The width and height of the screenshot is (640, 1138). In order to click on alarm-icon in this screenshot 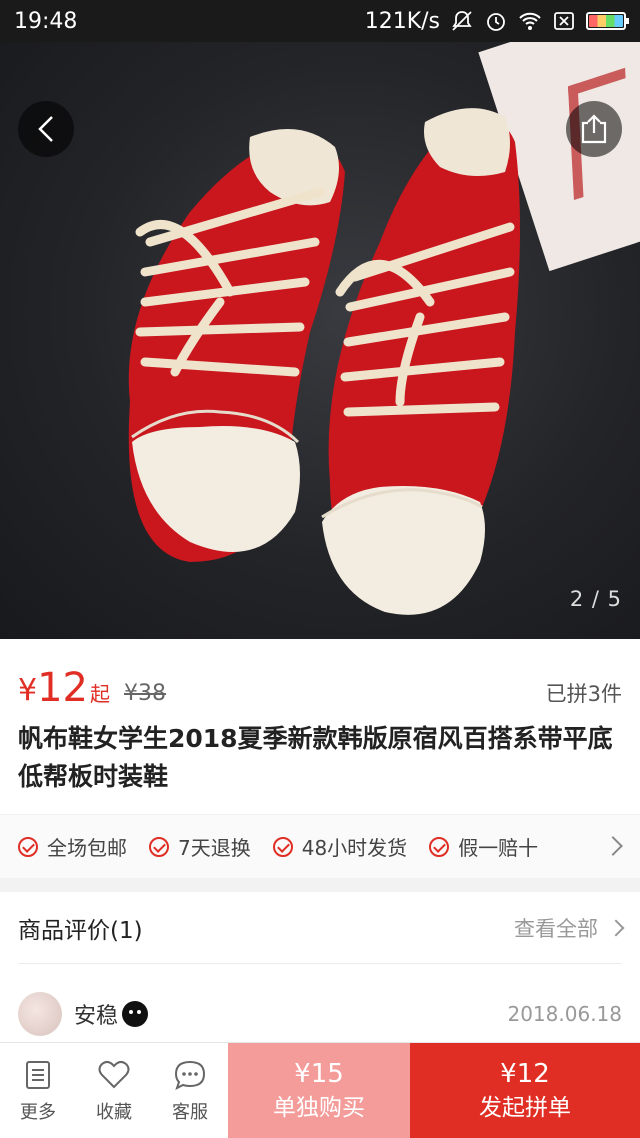, I will do `click(496, 22)`.